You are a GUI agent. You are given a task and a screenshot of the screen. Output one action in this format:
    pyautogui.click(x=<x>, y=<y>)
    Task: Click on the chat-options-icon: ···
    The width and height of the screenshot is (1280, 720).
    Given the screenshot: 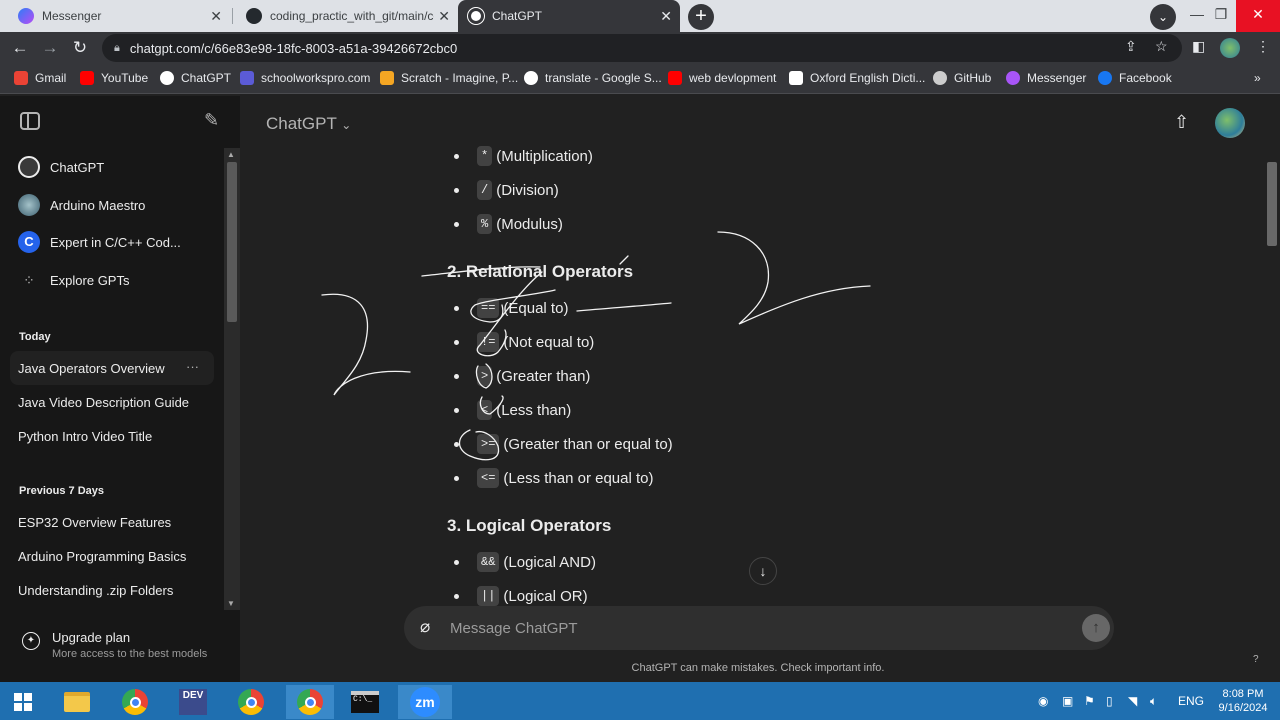 What is the action you would take?
    pyautogui.click(x=192, y=366)
    